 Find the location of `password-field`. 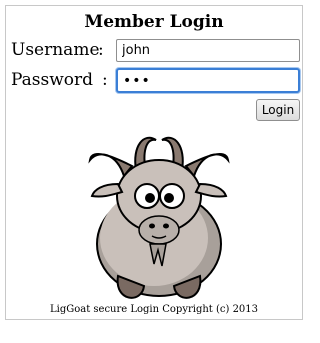

password-field is located at coordinates (208, 80).